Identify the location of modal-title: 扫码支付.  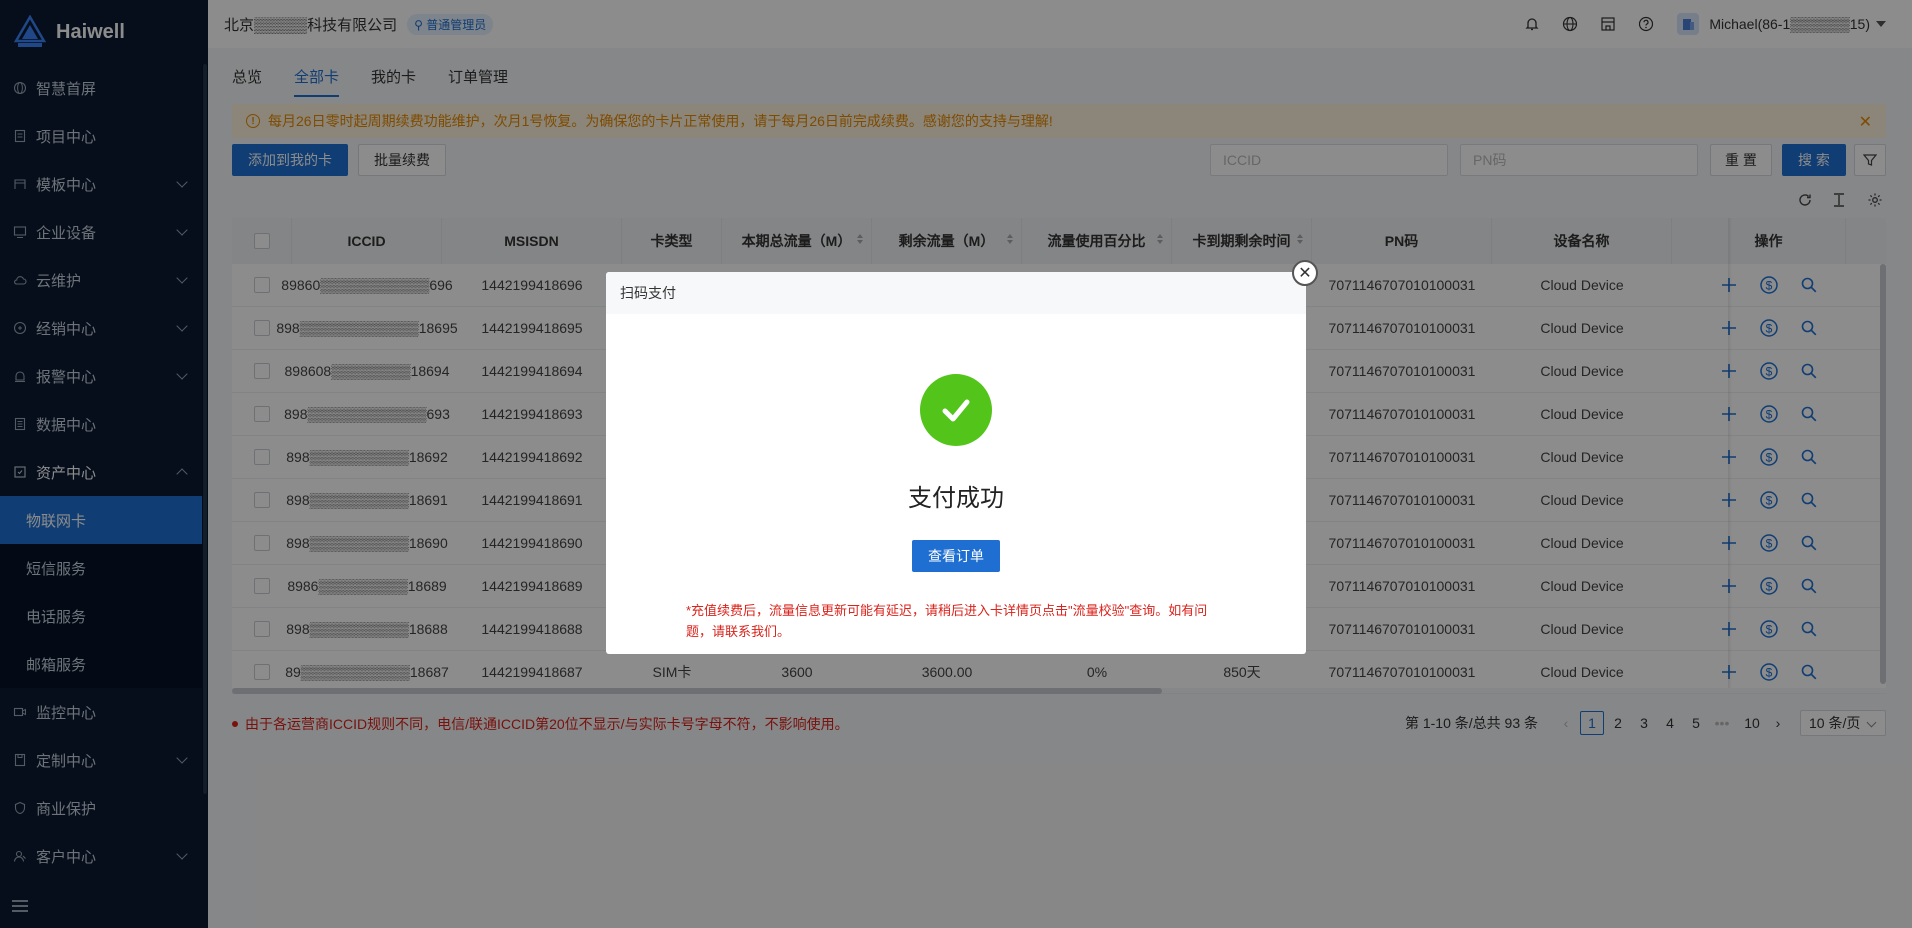
(648, 293).